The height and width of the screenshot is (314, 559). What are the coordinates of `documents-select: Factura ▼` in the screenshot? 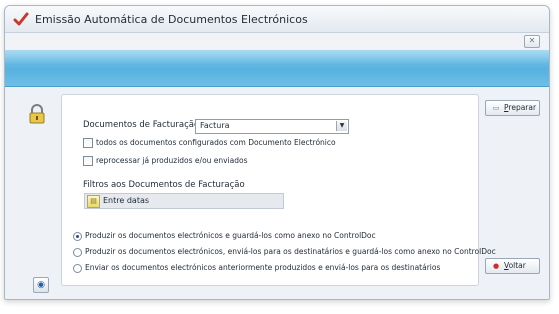 It's located at (272, 126).